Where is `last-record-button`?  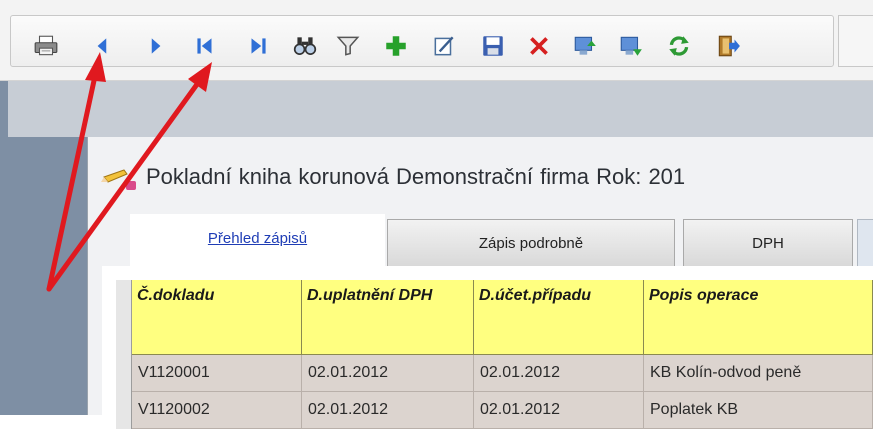 last-record-button is located at coordinates (258, 46).